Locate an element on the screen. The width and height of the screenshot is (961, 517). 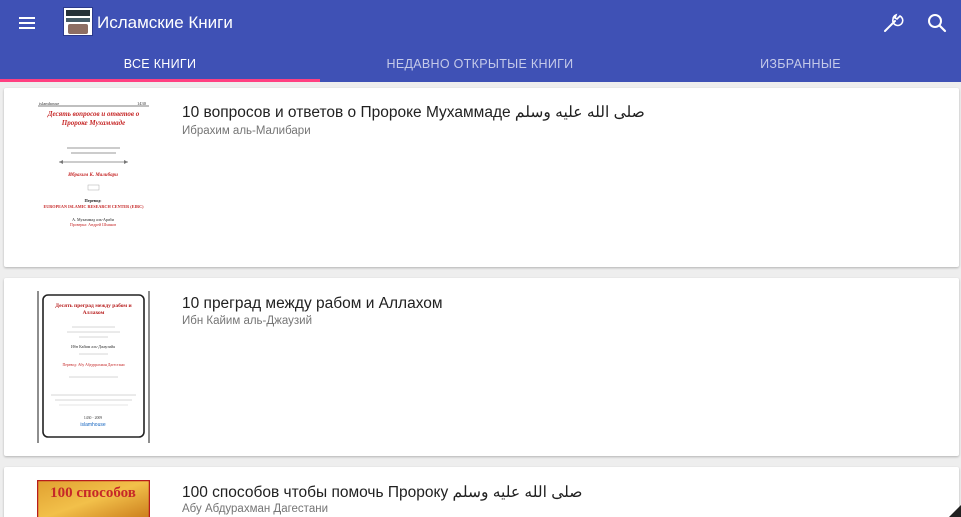
cover-header-left: islamhouse is located at coordinates (49, 103).